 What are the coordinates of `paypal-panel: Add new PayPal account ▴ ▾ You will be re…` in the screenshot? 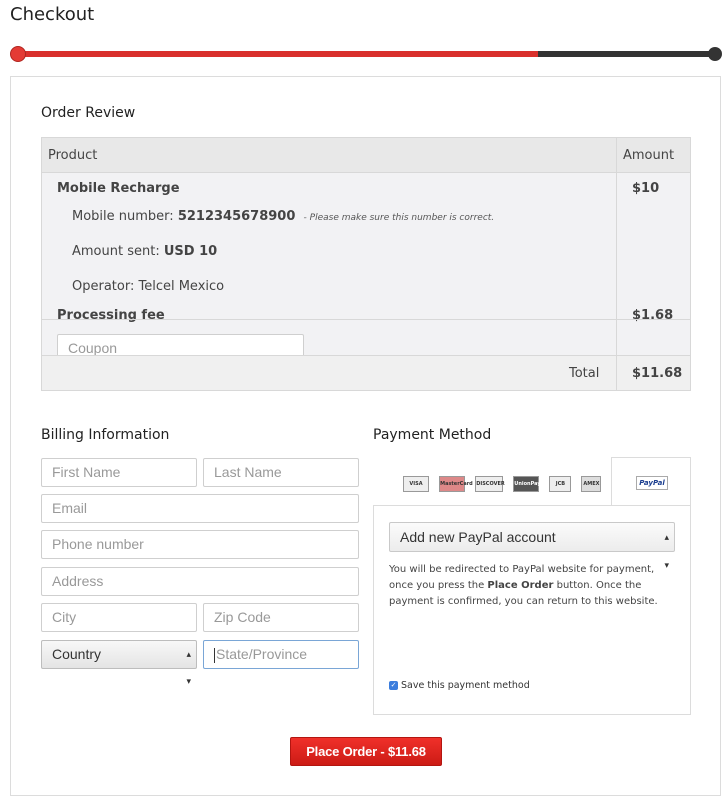 It's located at (532, 610).